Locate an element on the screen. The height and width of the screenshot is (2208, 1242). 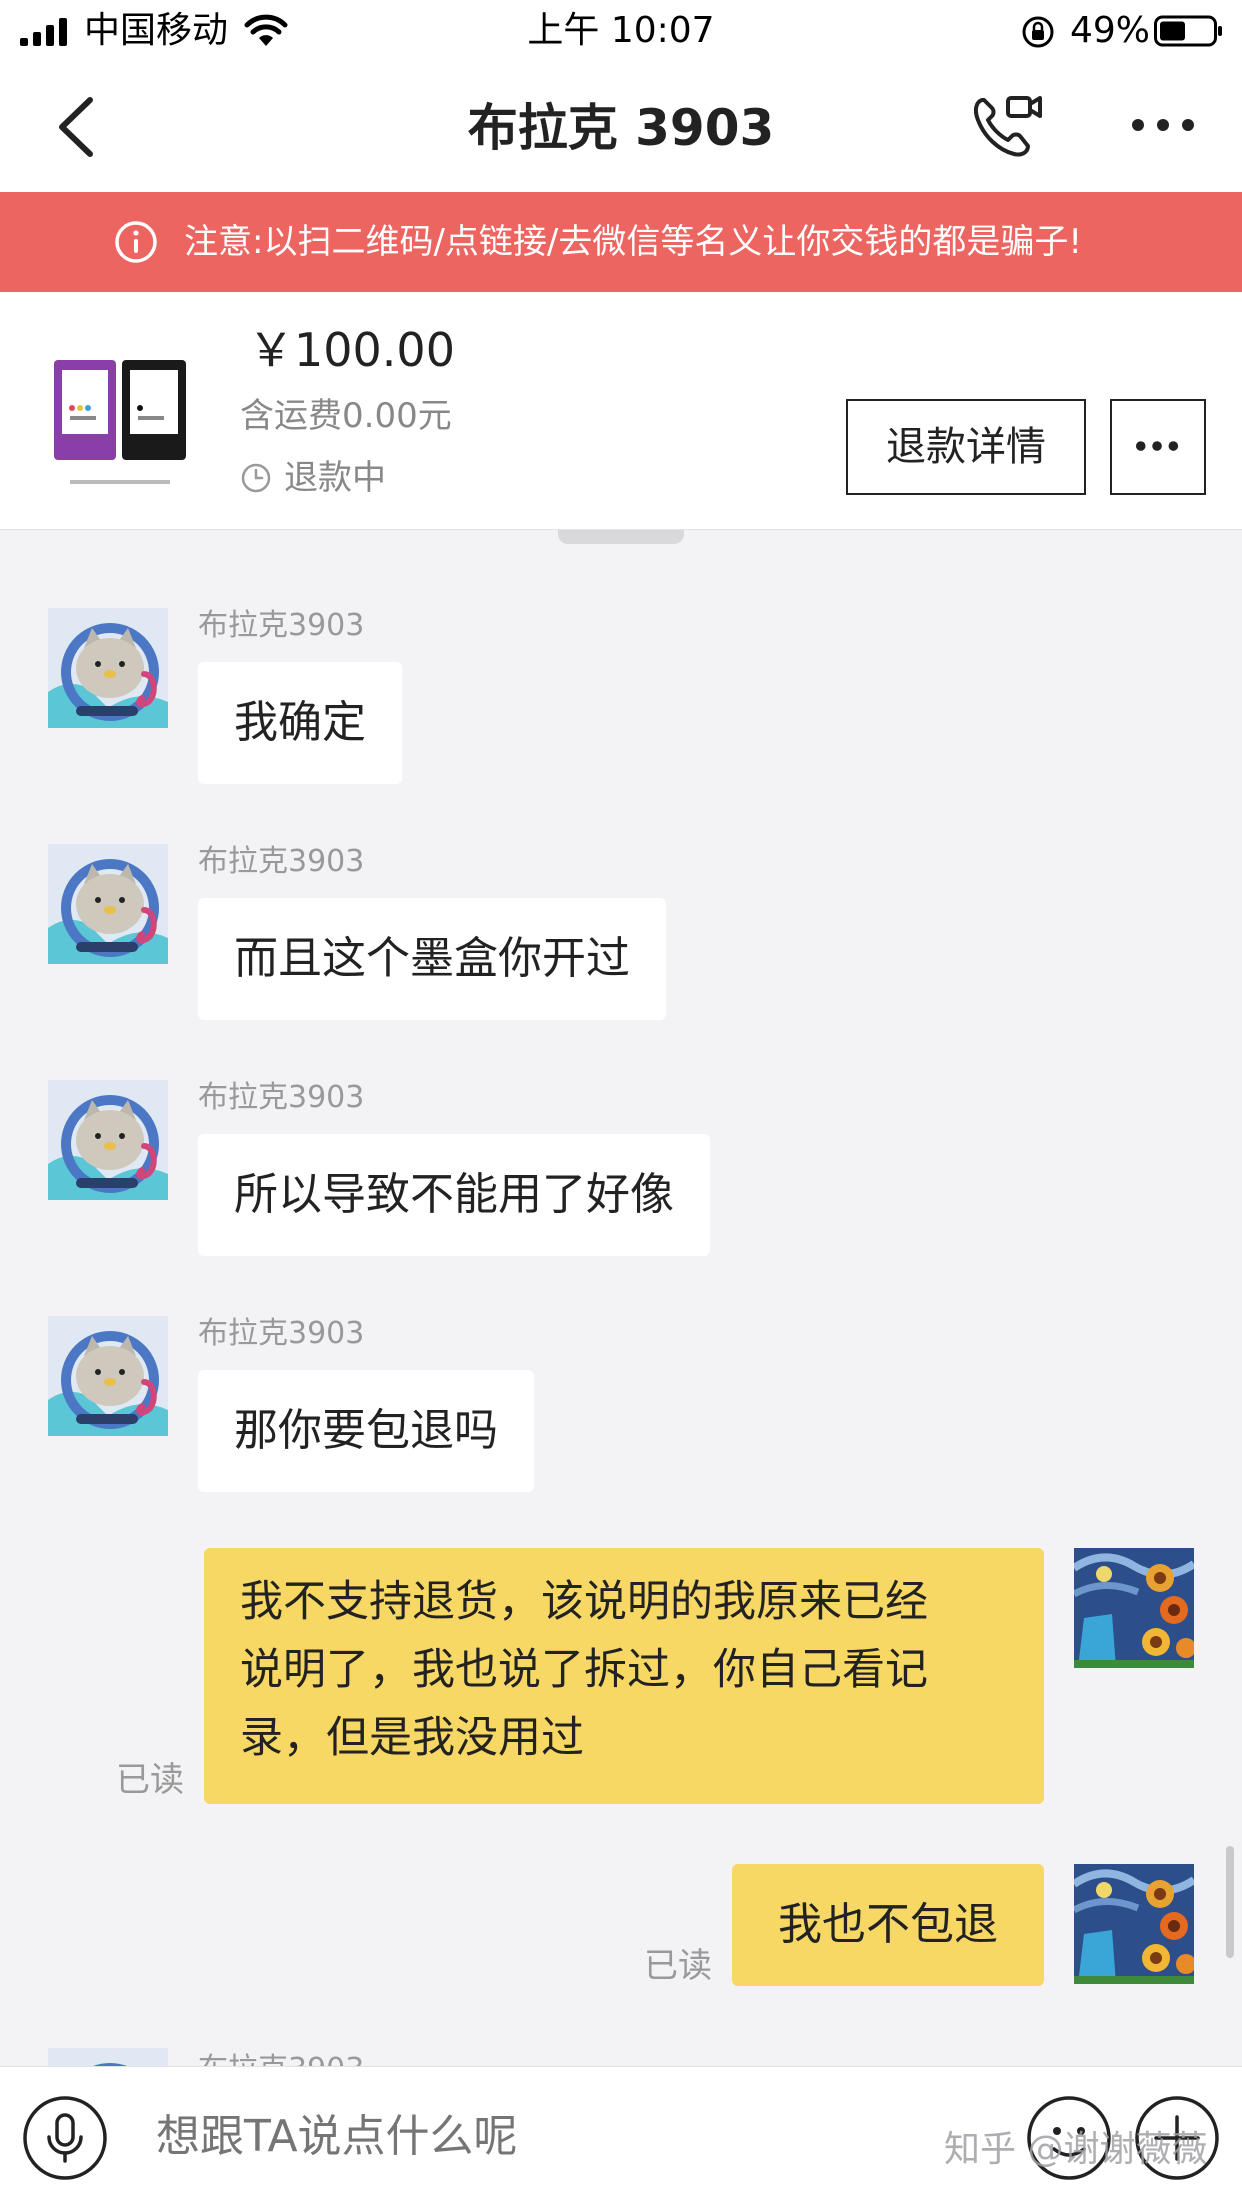
microphone-icon is located at coordinates (65, 2138).